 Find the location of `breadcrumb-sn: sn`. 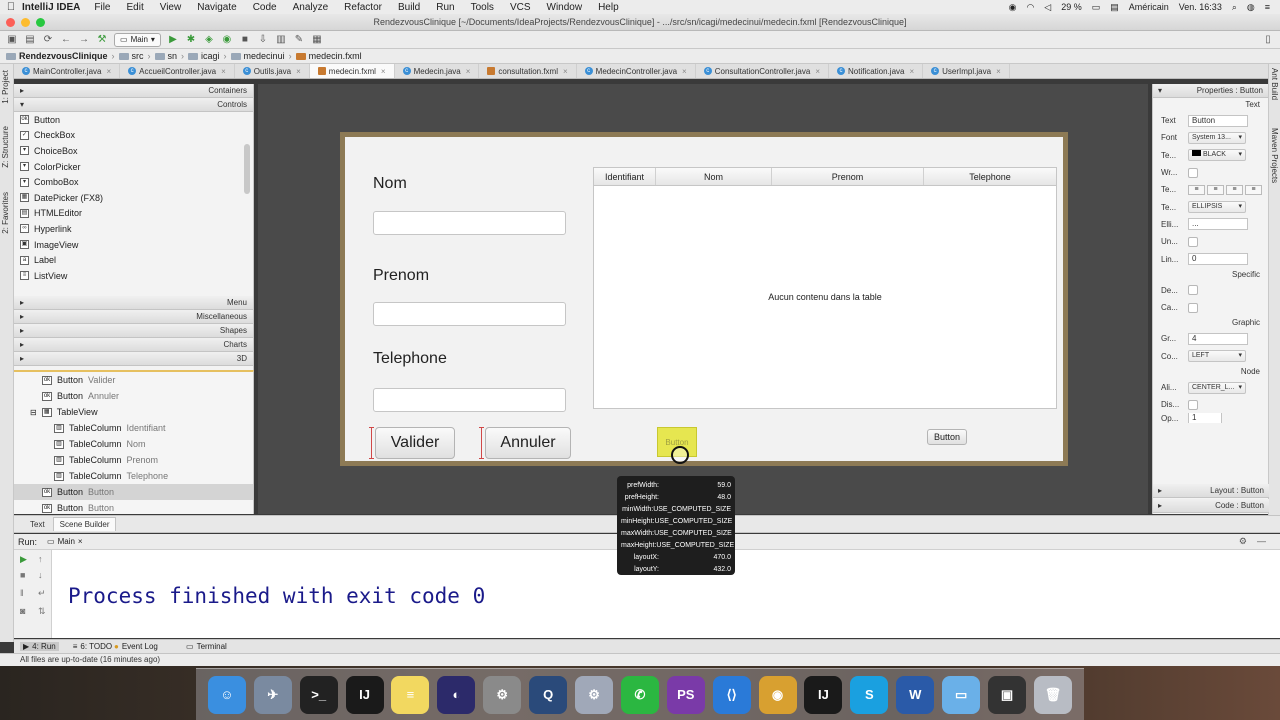

breadcrumb-sn: sn is located at coordinates (165, 56).